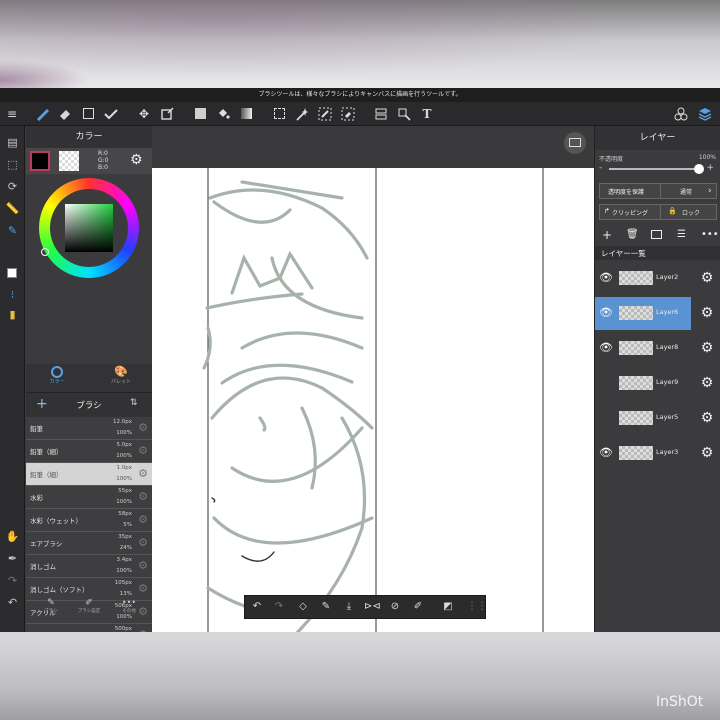 Image resolution: width=720 pixels, height=720 pixels. Describe the element at coordinates (575, 143) in the screenshot. I see `canvas-fit-button` at that location.